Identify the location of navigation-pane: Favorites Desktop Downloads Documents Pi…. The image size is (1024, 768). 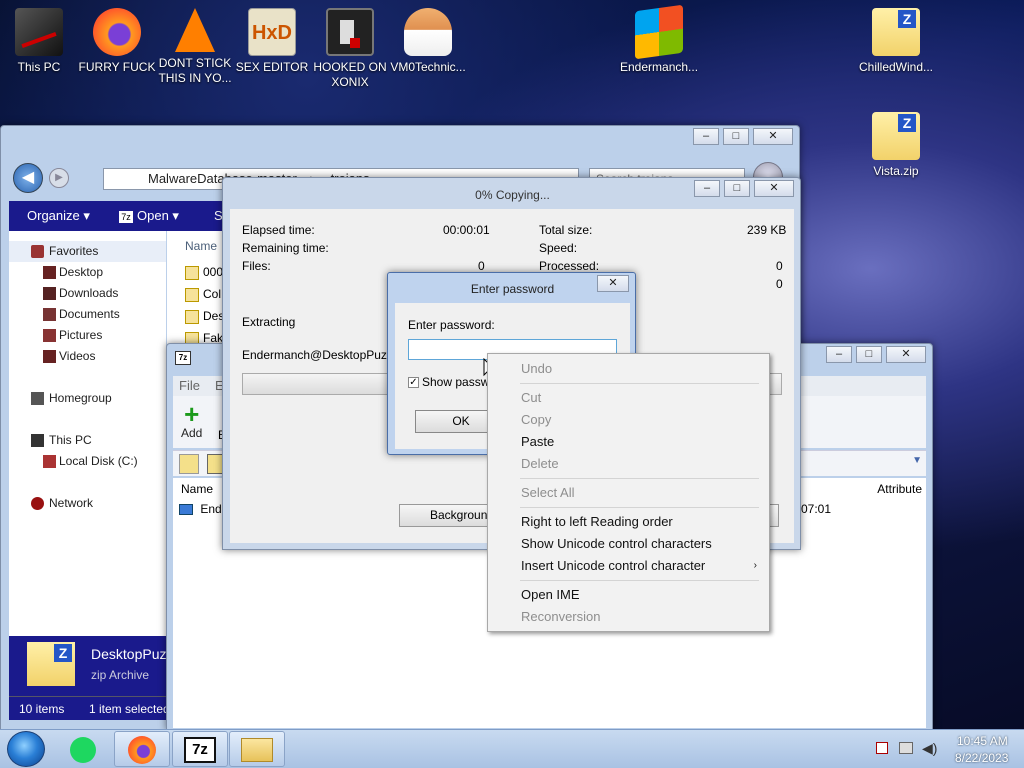
(87, 433).